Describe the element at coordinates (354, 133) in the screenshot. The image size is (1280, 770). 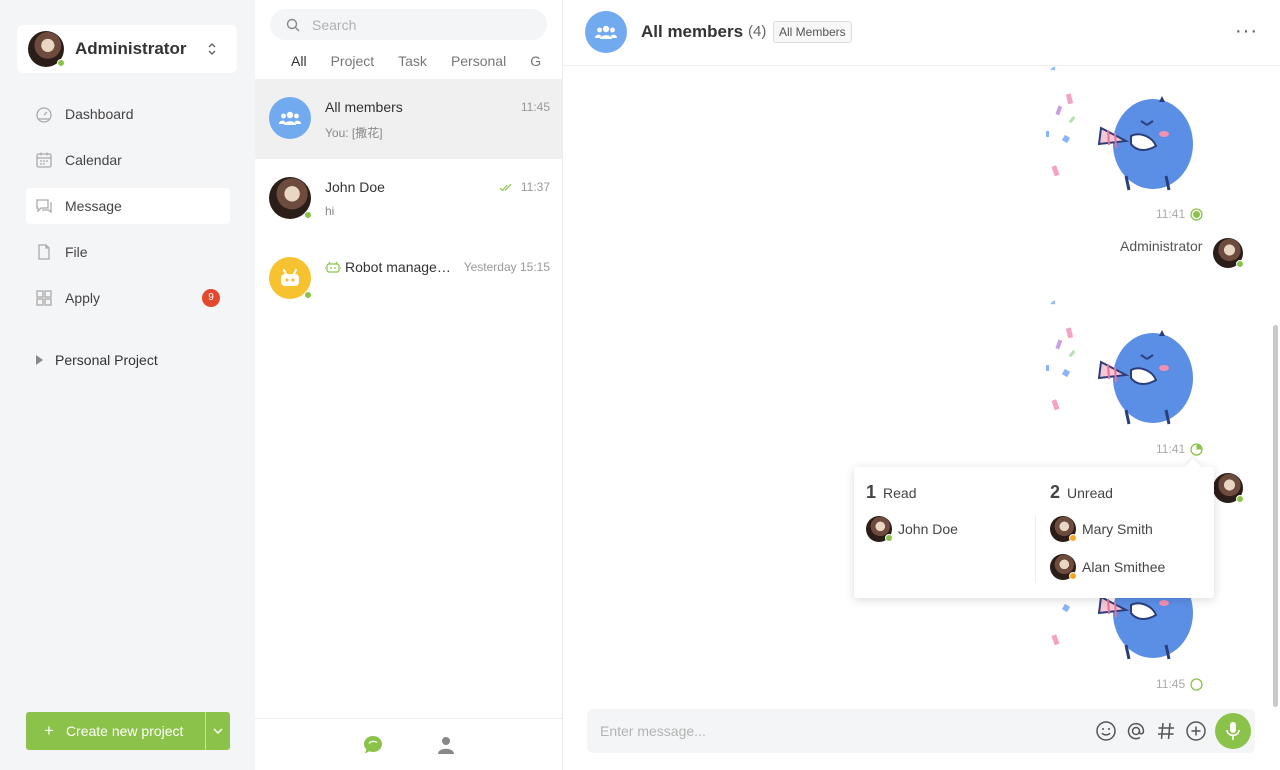
I see `conversation-preview: You: [撒花]` at that location.